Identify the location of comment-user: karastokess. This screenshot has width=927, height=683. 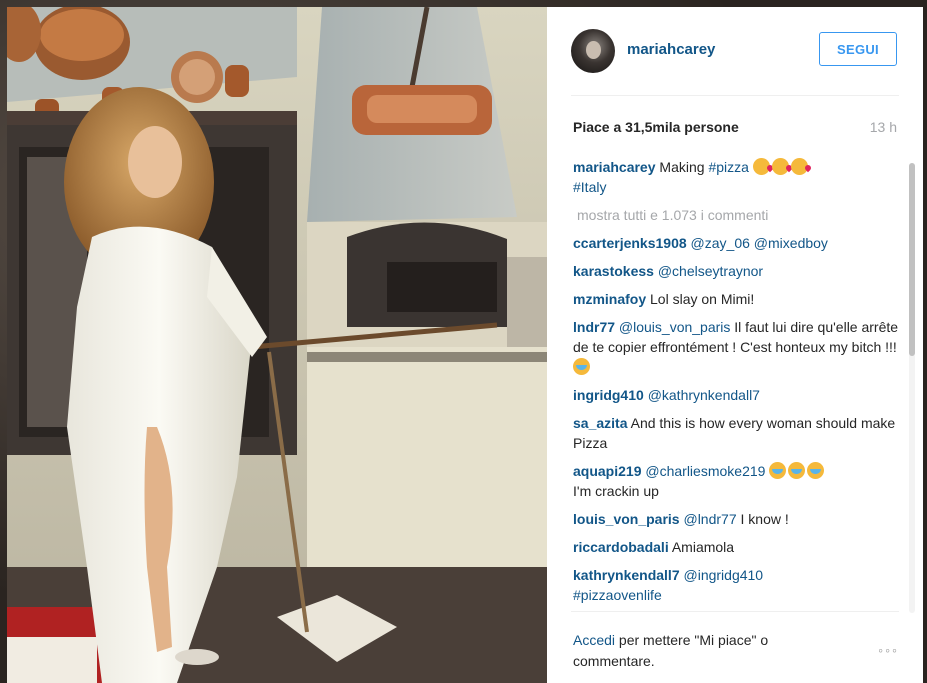
(613, 271).